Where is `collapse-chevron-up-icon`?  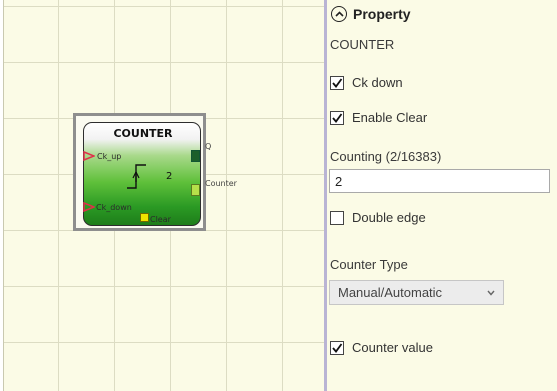
collapse-chevron-up-icon is located at coordinates (339, 14).